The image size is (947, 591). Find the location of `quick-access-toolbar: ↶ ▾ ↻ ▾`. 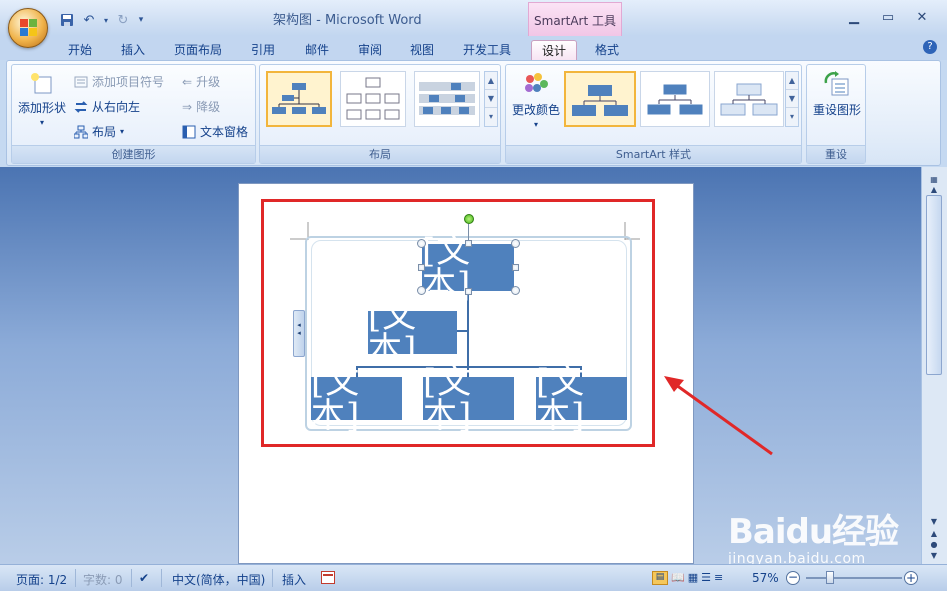

quick-access-toolbar: ↶ ▾ ↻ ▾ is located at coordinates (102, 20).